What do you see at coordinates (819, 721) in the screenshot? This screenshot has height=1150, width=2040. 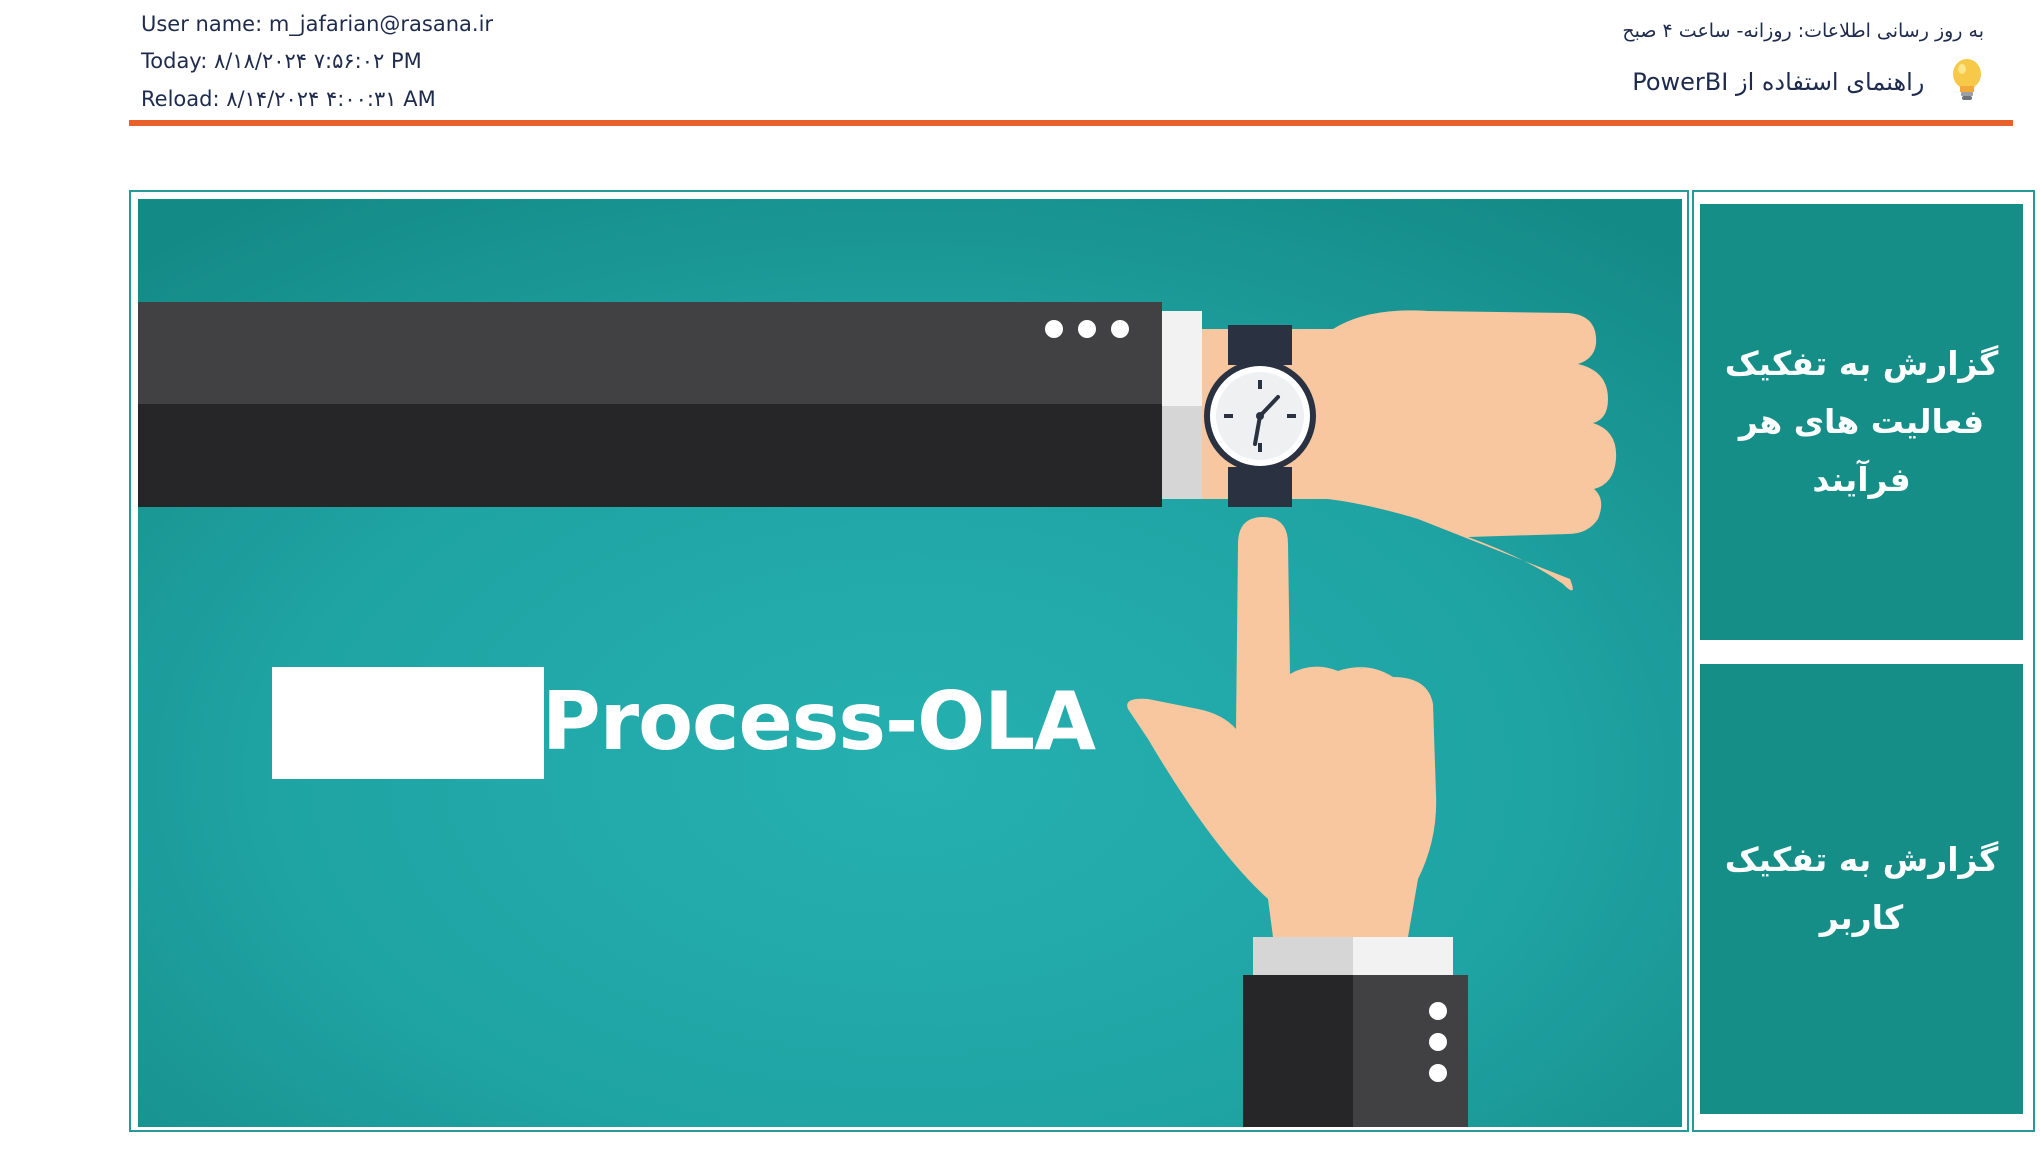 I see `banner-title: Process-OLA` at bounding box center [819, 721].